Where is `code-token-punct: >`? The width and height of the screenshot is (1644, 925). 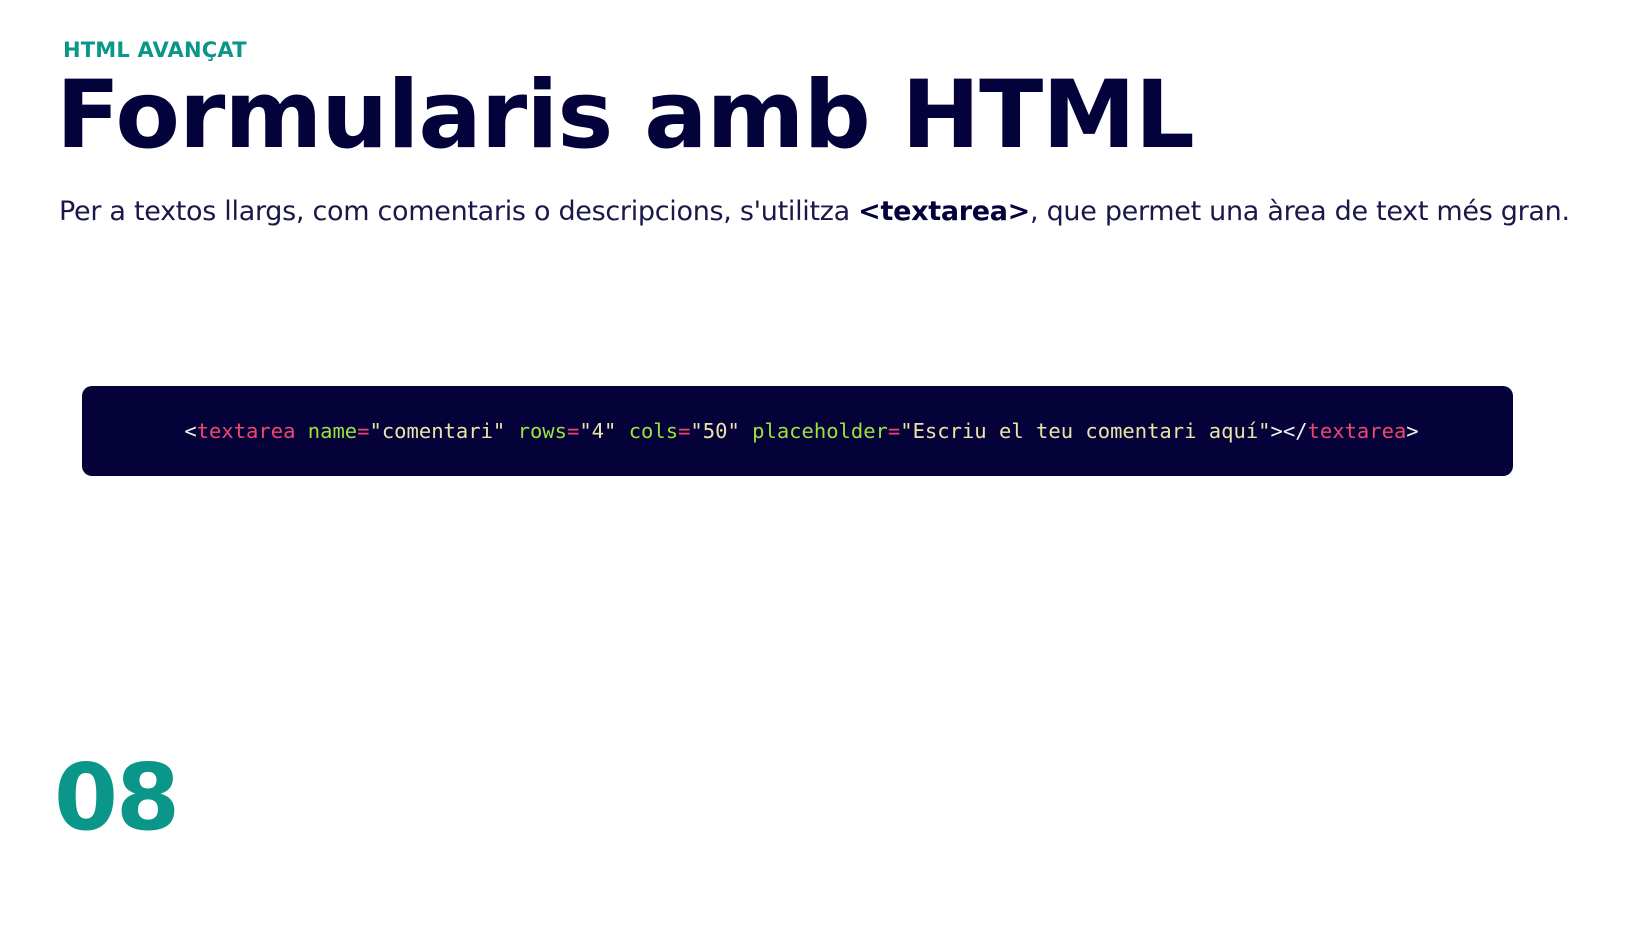
code-token-punct: > is located at coordinates (1412, 431).